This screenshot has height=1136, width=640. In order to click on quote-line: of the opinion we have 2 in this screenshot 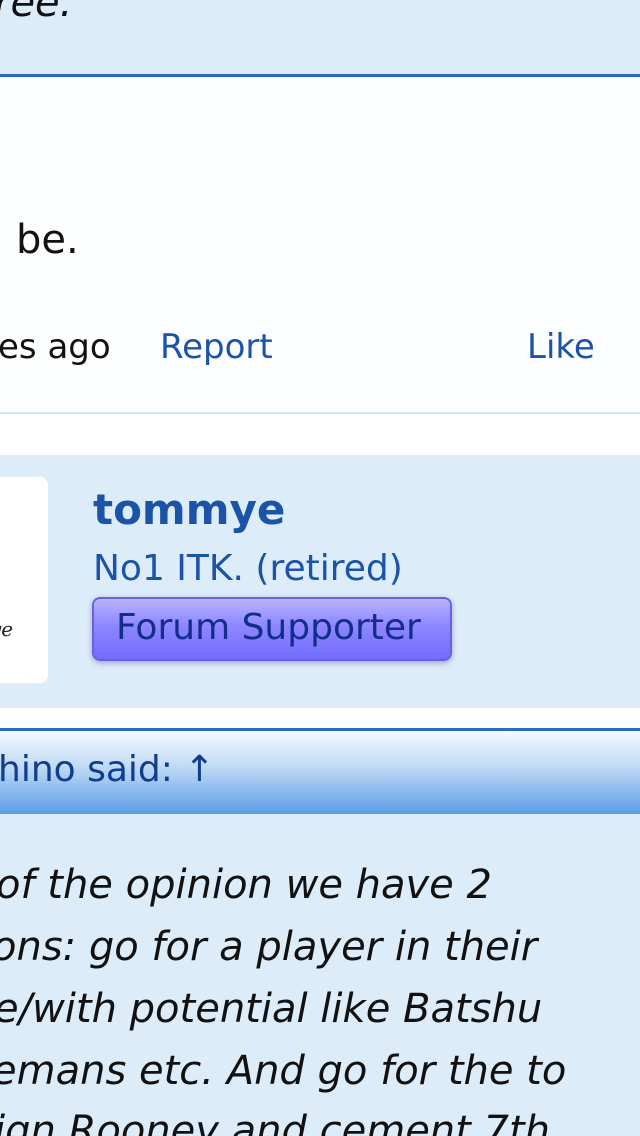, I will do `click(246, 885)`.